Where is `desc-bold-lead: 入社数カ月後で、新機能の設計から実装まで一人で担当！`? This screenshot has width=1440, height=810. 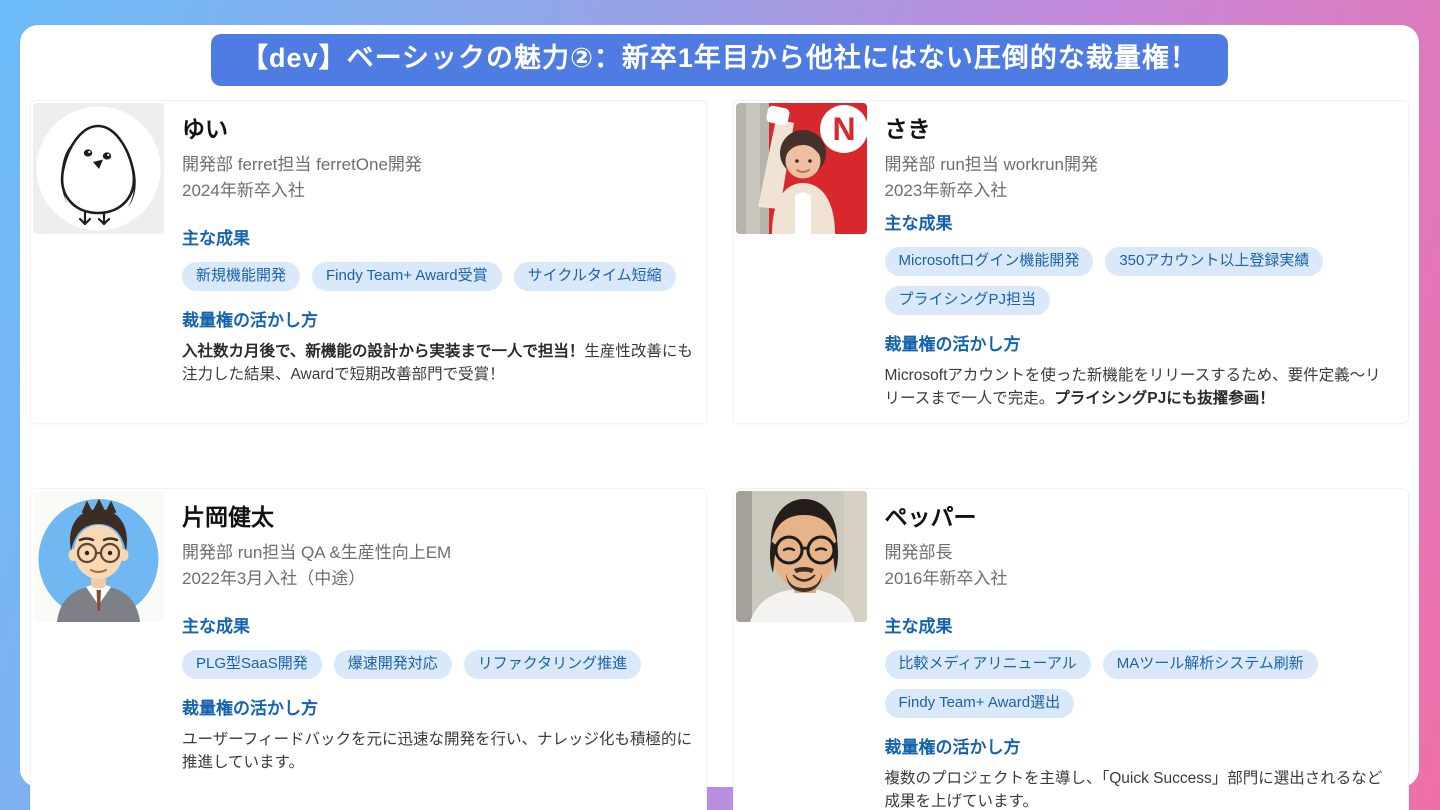 desc-bold-lead: 入社数カ月後で、新機能の設計から実装まで一人で担当！ is located at coordinates (383, 351).